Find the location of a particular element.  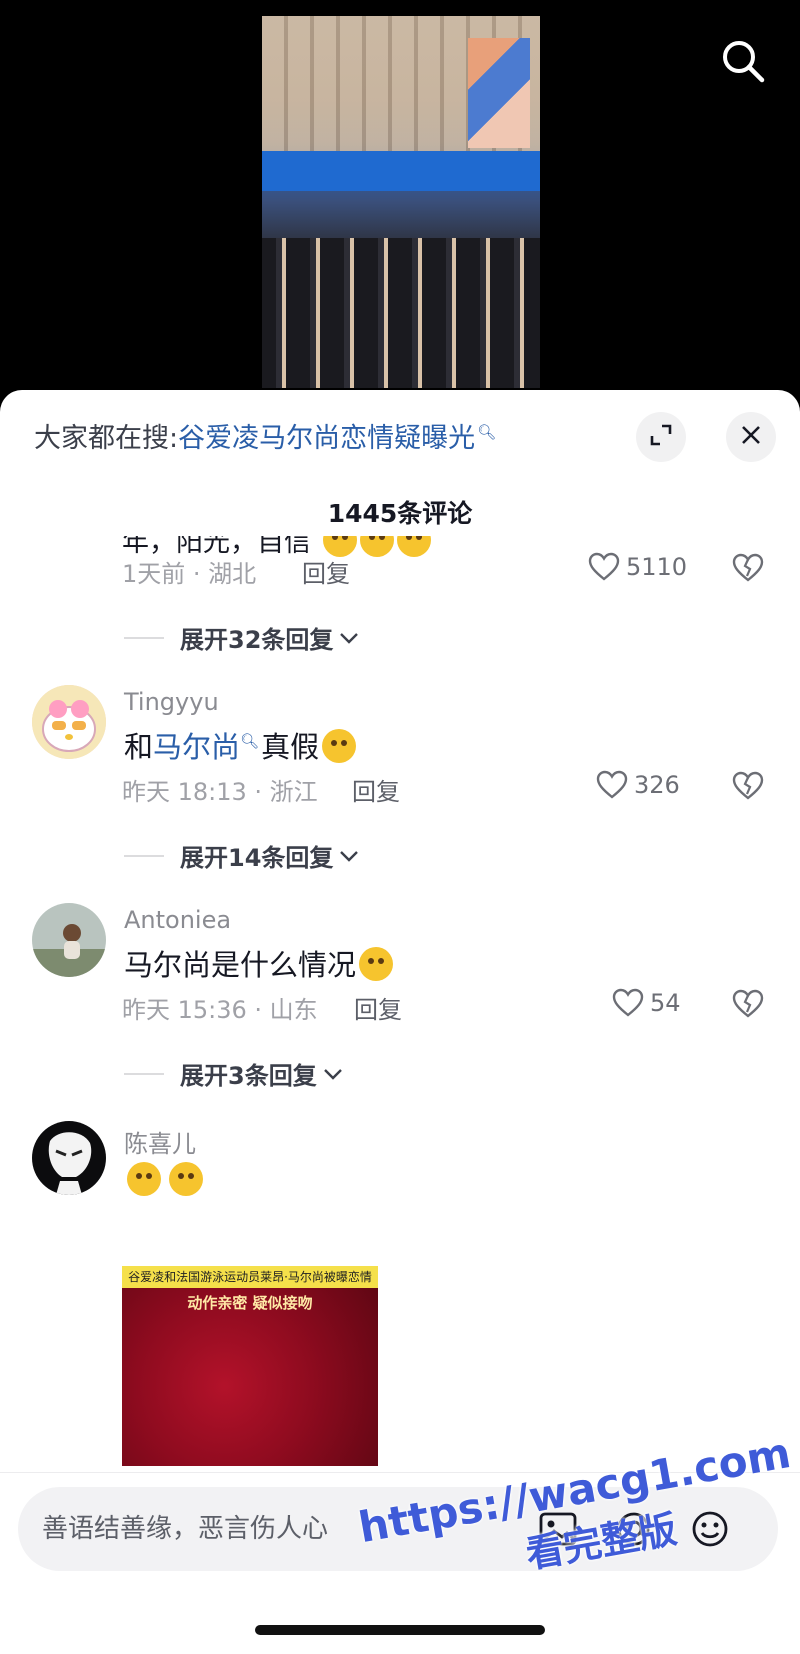

close-button is located at coordinates (751, 437).